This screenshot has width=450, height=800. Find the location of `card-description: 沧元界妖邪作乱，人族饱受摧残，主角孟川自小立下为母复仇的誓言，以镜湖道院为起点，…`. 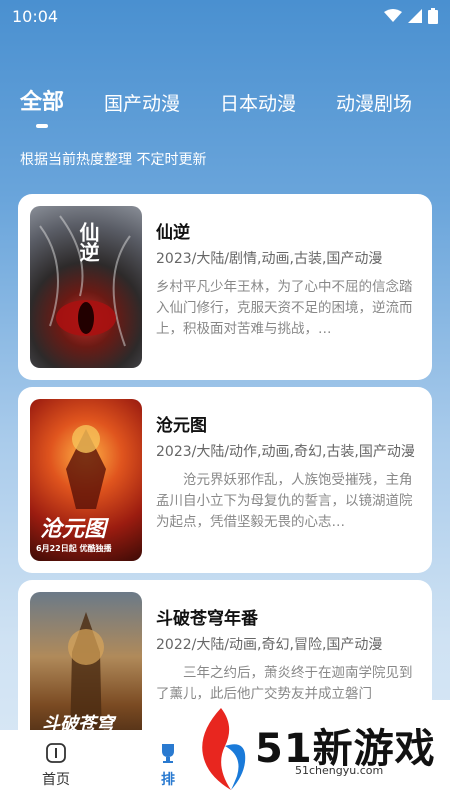

card-description: 沧元界妖邪作乱，人族饱受摧残，主角孟川自小立下为母复仇的誓言，以镜湖道院为起点，… is located at coordinates (284, 501).